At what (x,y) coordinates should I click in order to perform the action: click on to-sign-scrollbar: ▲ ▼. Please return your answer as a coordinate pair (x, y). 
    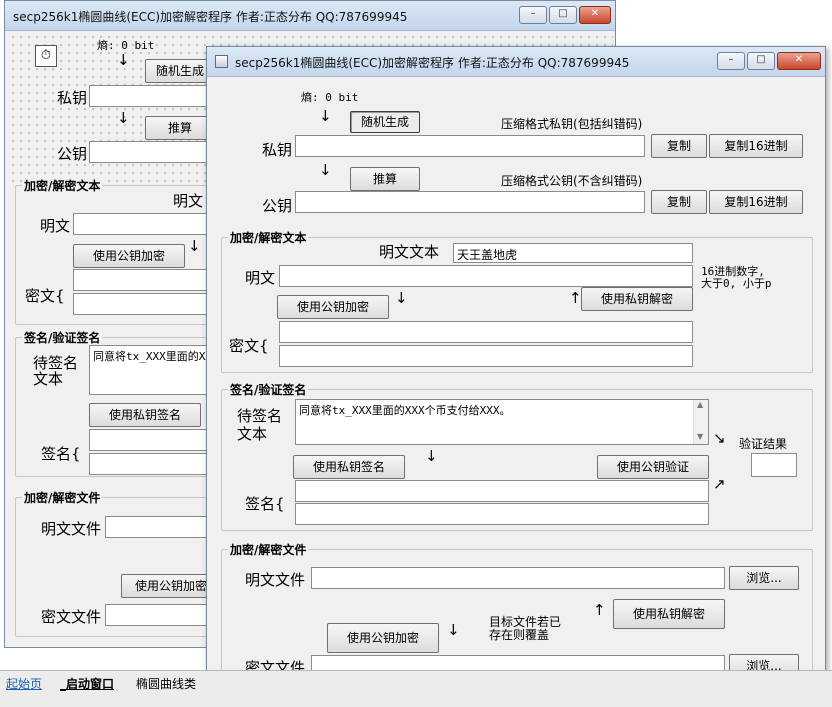
    Looking at the image, I should click on (700, 422).